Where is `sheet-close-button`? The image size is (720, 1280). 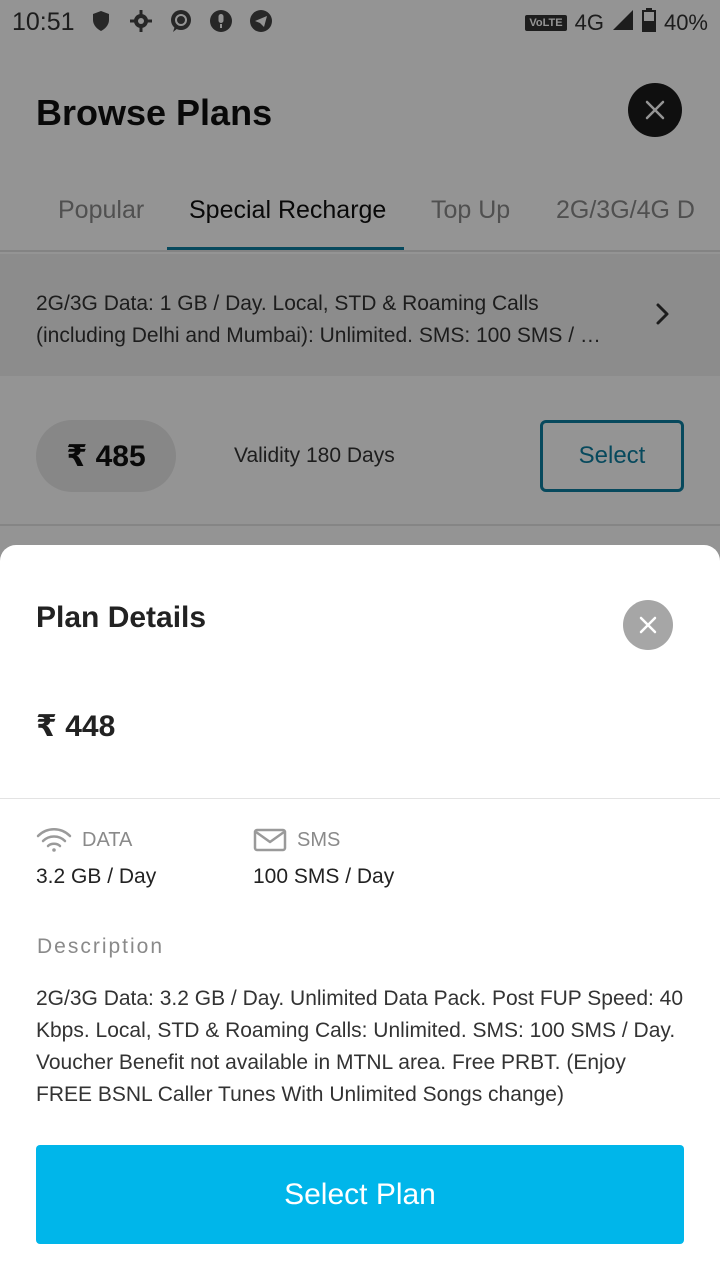 sheet-close-button is located at coordinates (648, 625).